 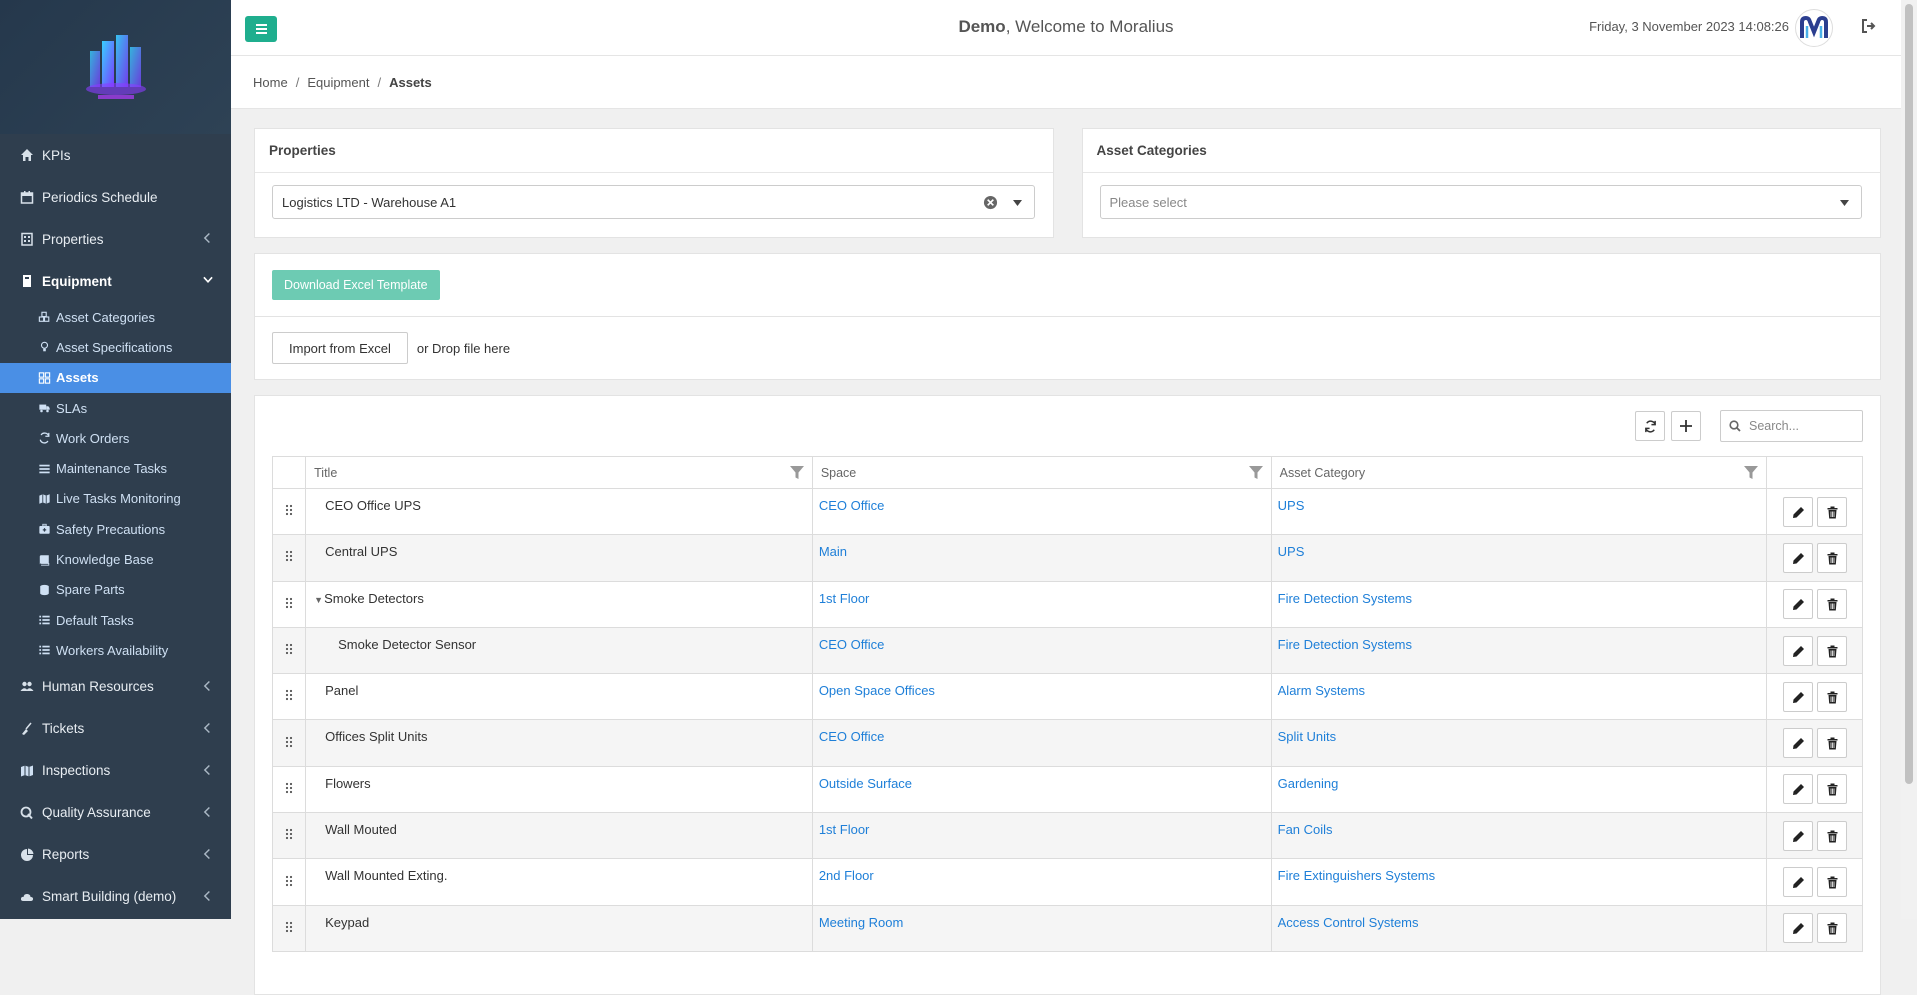 What do you see at coordinates (1650, 426) in the screenshot?
I see `refresh-button` at bounding box center [1650, 426].